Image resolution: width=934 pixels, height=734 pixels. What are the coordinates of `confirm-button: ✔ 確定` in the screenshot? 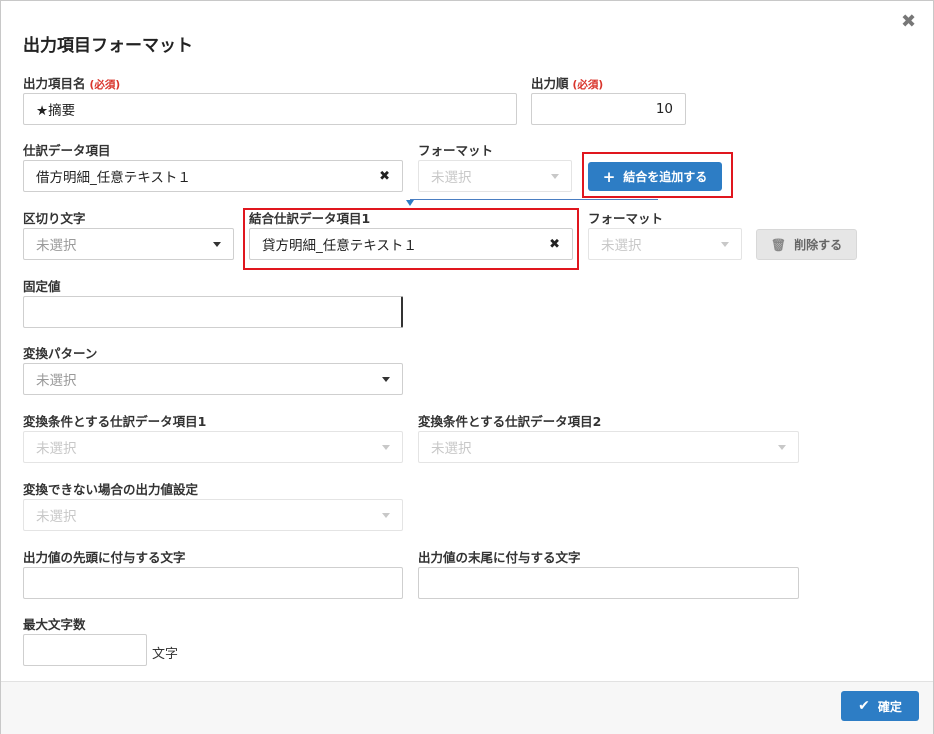 It's located at (880, 706).